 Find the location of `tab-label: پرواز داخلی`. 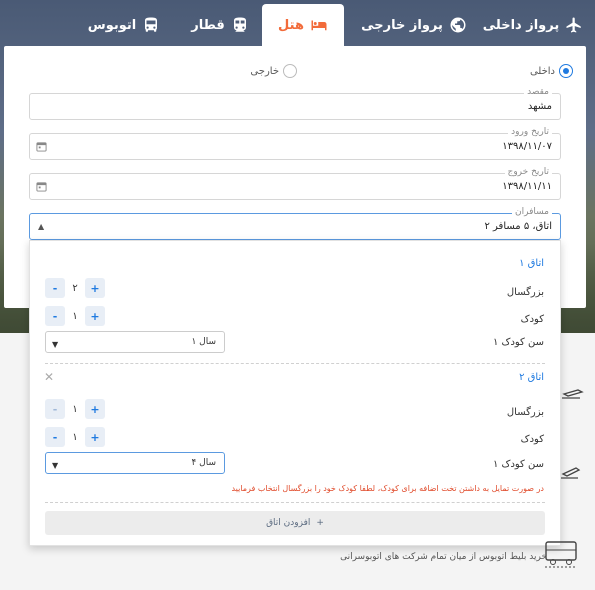

tab-label: پرواز داخلی is located at coordinates (521, 25).